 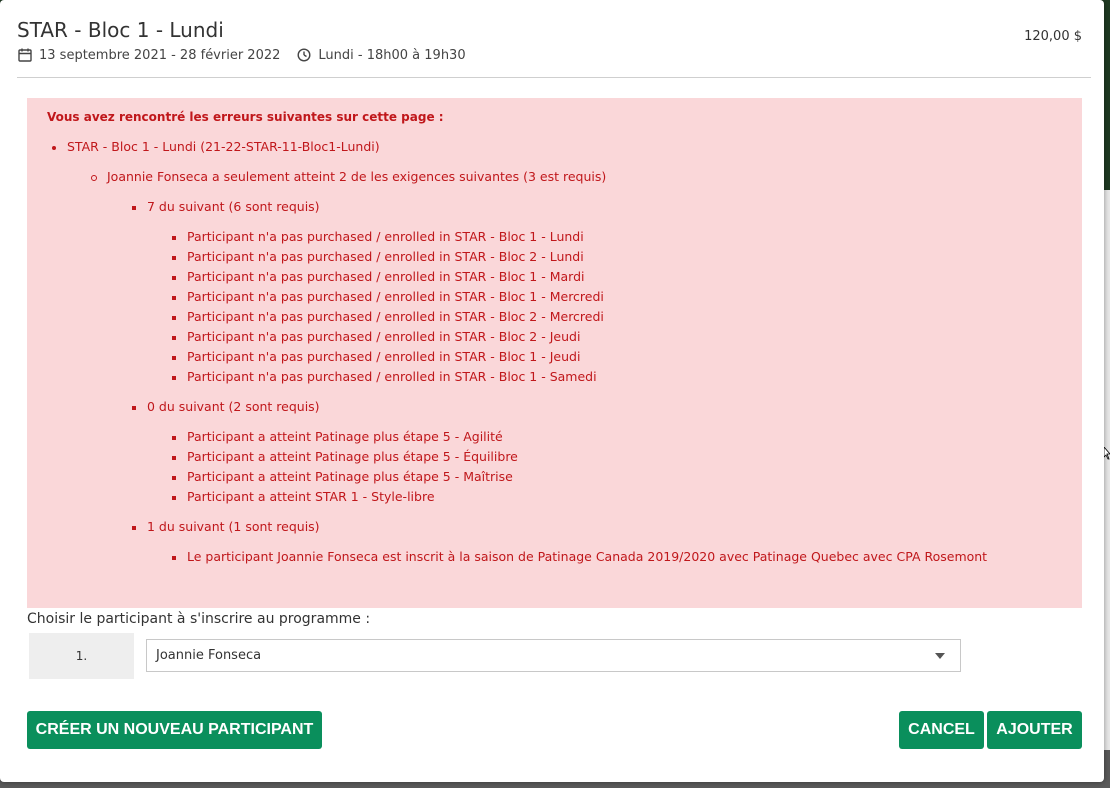 What do you see at coordinates (160, 55) in the screenshot?
I see `program-date-range: 13 septembre 2021 - 28 février 2022` at bounding box center [160, 55].